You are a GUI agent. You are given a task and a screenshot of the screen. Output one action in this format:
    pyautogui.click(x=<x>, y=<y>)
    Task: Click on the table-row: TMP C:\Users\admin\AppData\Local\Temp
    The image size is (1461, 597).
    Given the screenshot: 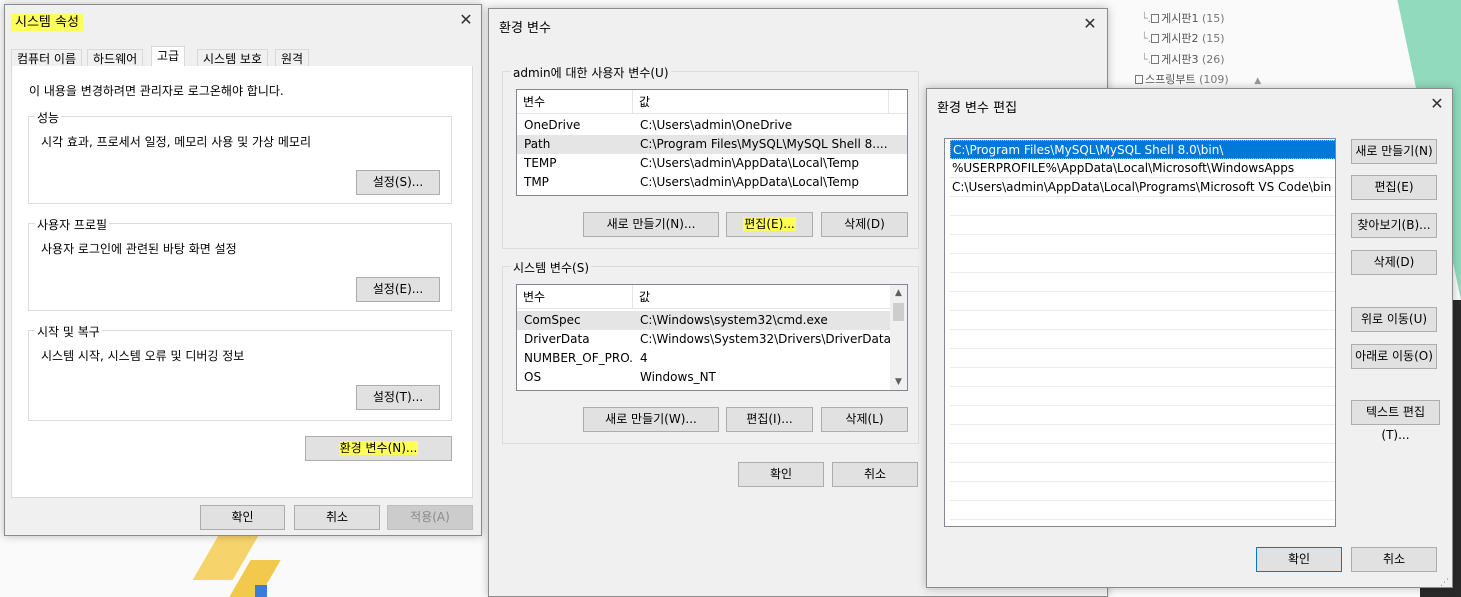 What is the action you would take?
    pyautogui.click(x=712, y=182)
    